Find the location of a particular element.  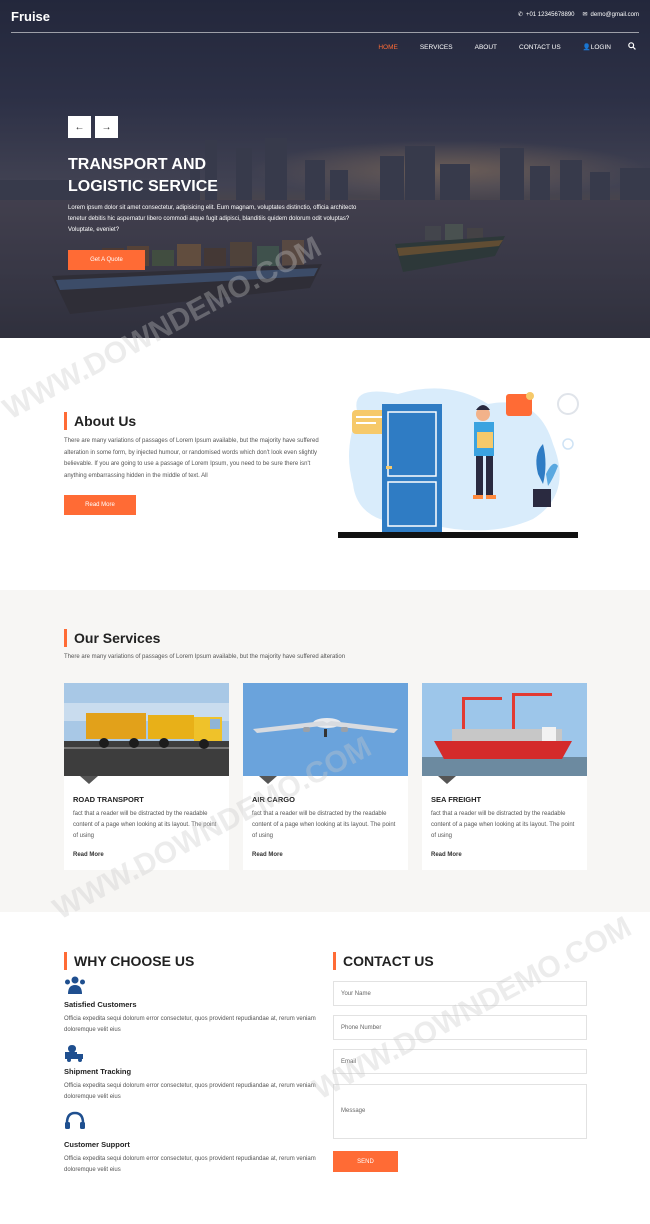

customers-icon is located at coordinates (75, 985).